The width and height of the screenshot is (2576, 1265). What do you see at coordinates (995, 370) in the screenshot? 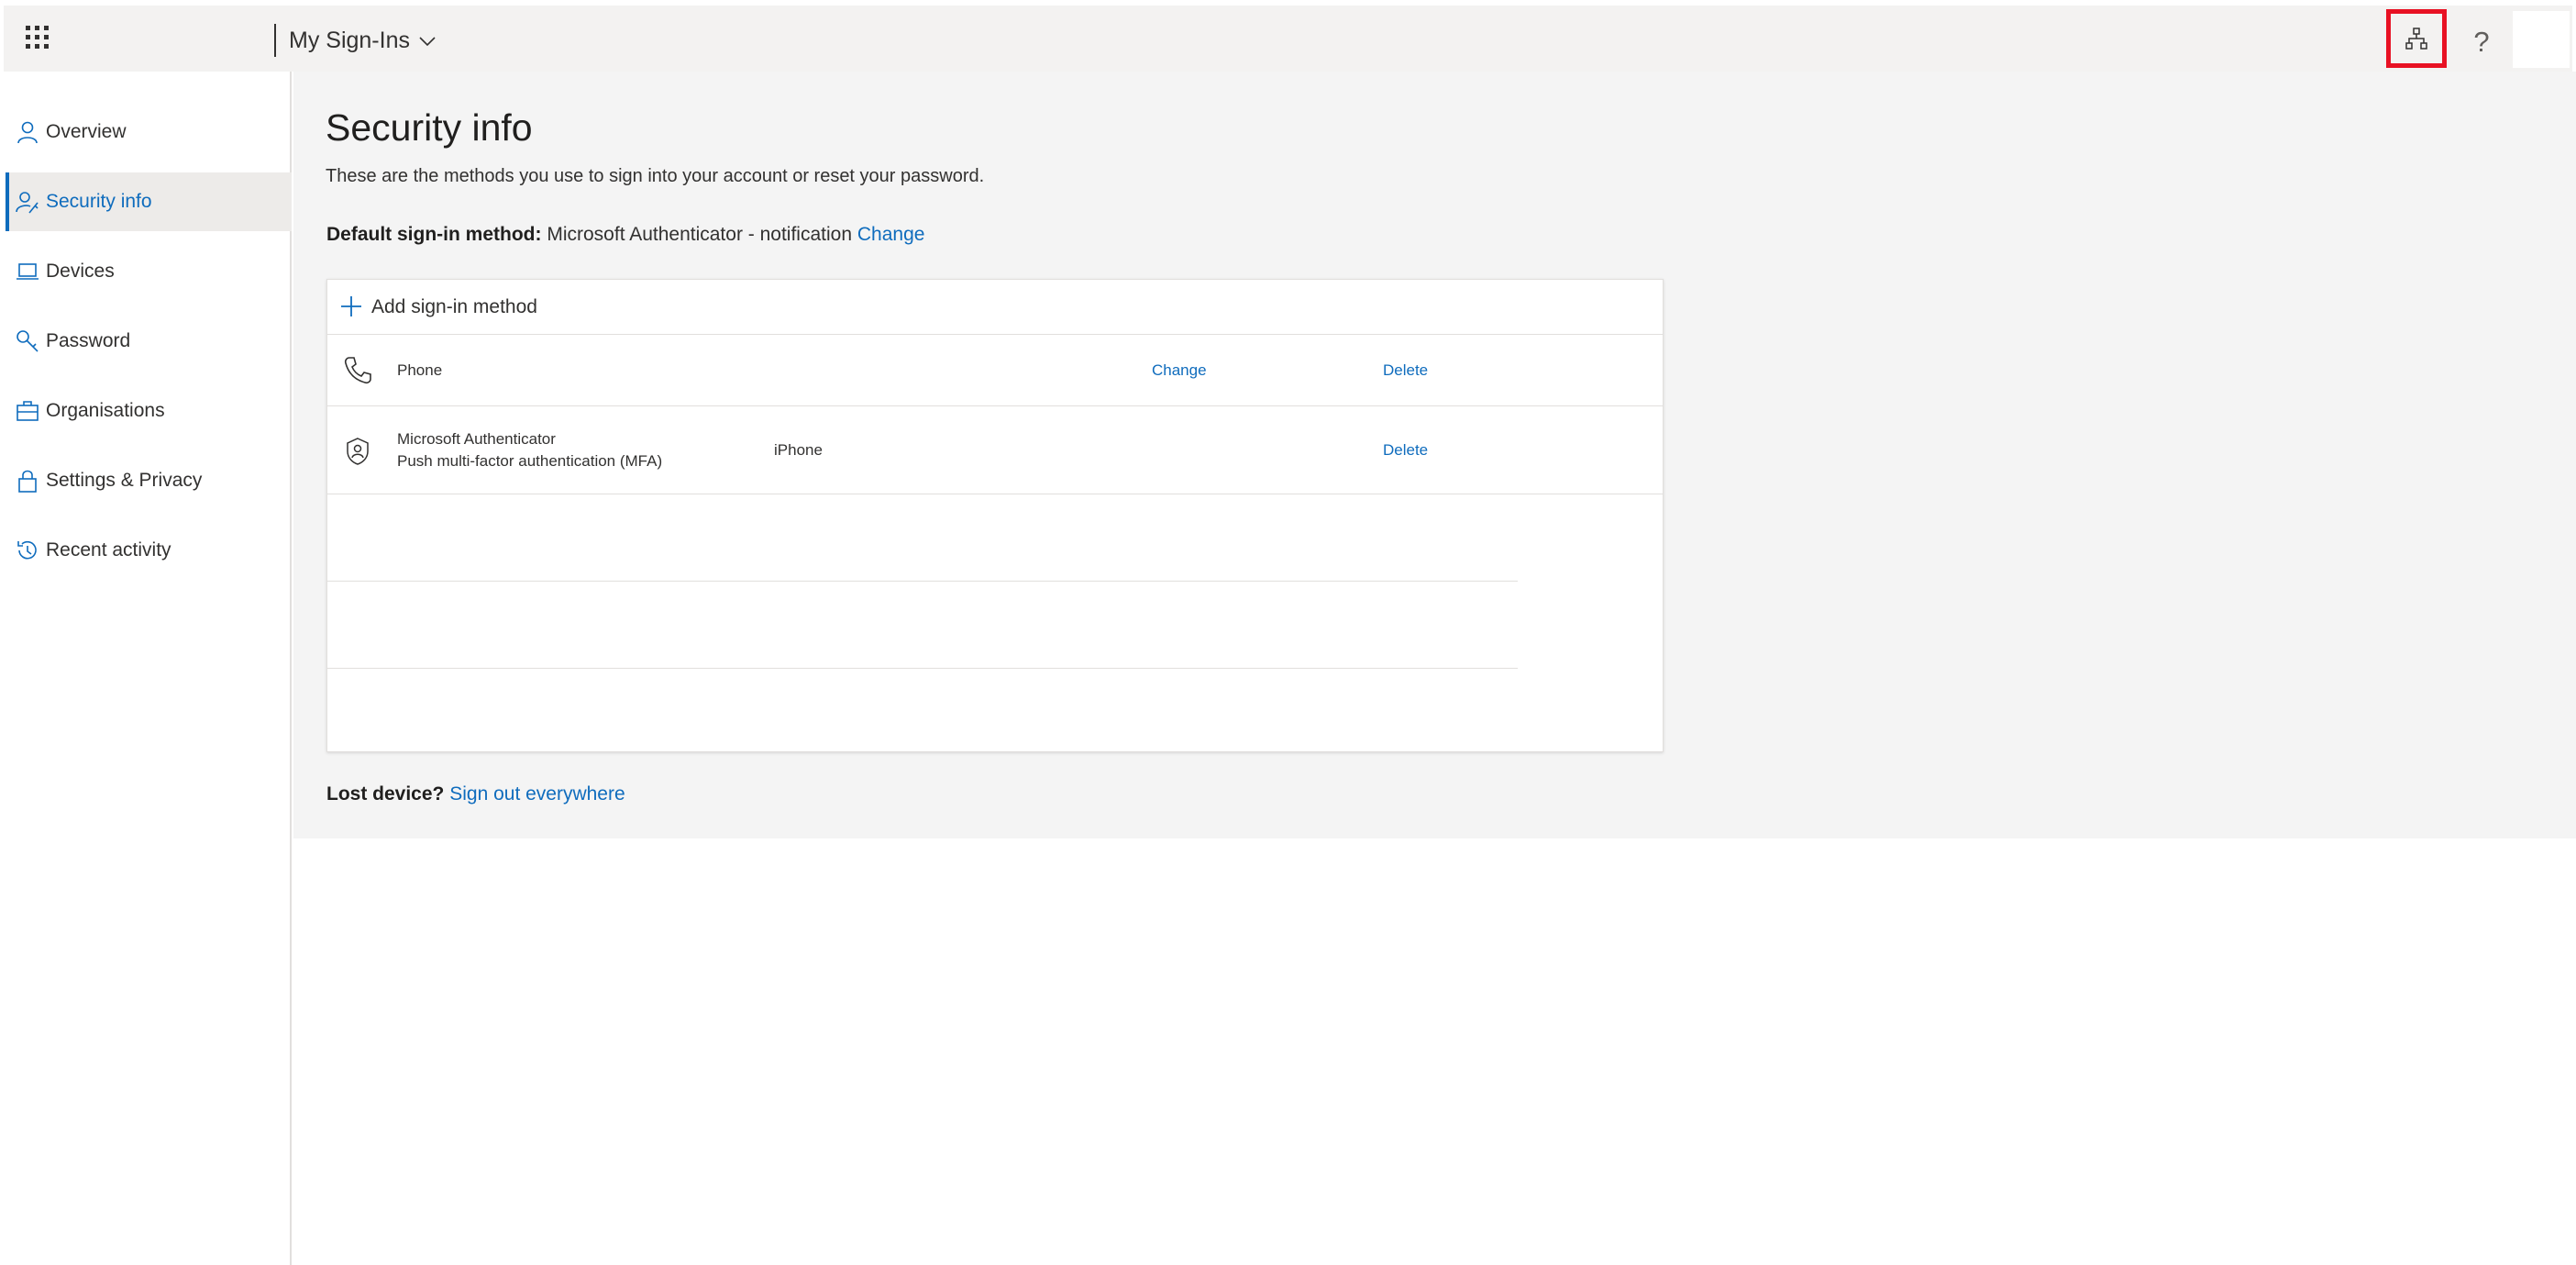
I see `method-row-phone: Phone Change Delete` at bounding box center [995, 370].